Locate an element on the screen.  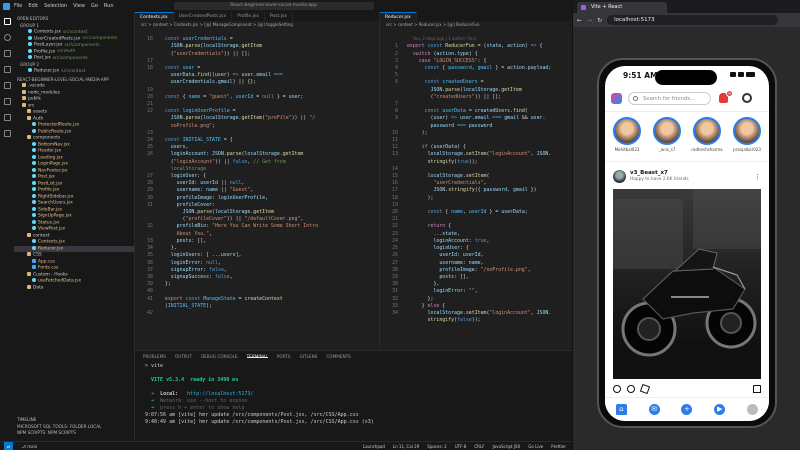
open-editor-item: Reducer.jsx src\context is located at coordinates (74, 71).